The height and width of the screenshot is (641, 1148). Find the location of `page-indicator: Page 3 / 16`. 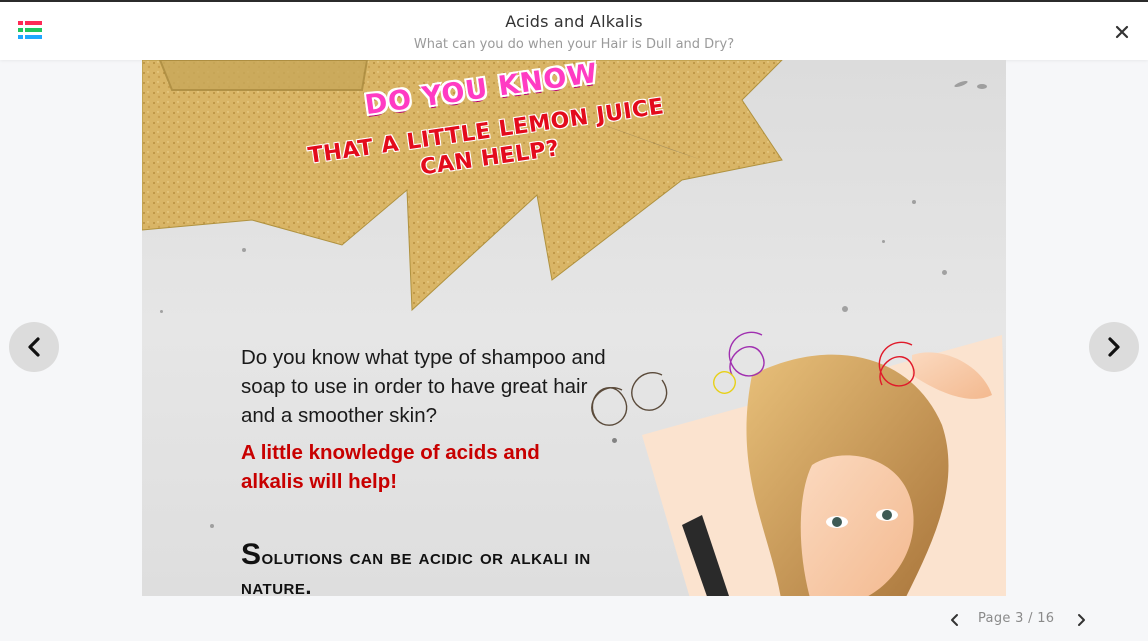

page-indicator: Page 3 / 16 is located at coordinates (1016, 618).